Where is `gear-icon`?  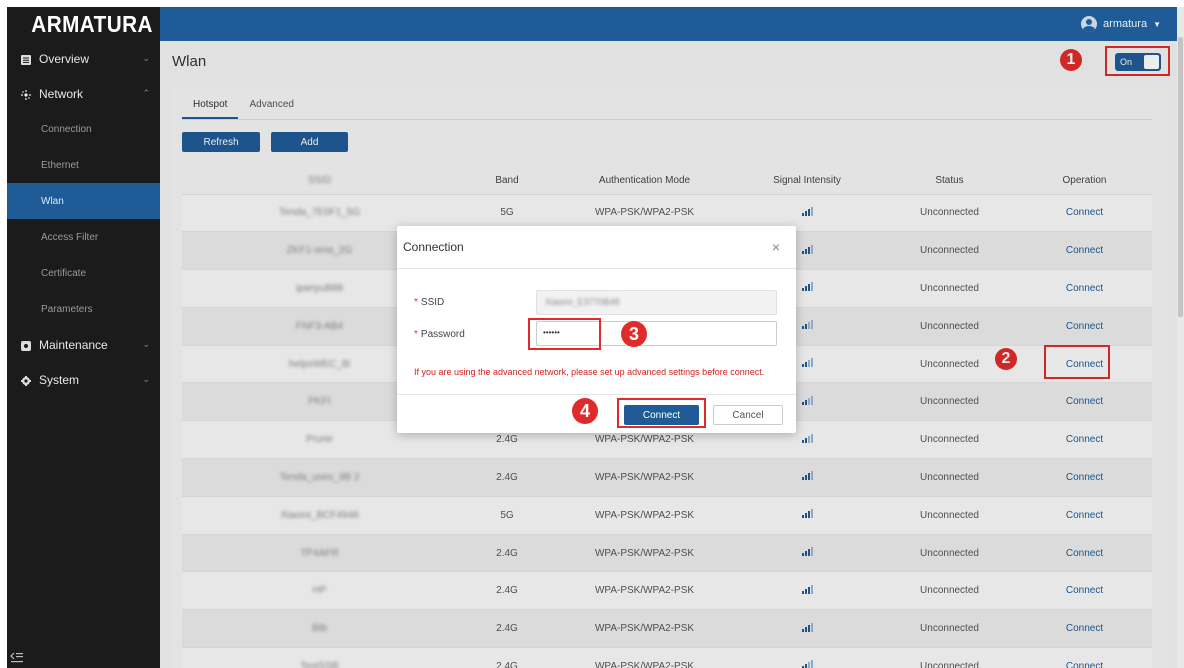 gear-icon is located at coordinates (26, 380).